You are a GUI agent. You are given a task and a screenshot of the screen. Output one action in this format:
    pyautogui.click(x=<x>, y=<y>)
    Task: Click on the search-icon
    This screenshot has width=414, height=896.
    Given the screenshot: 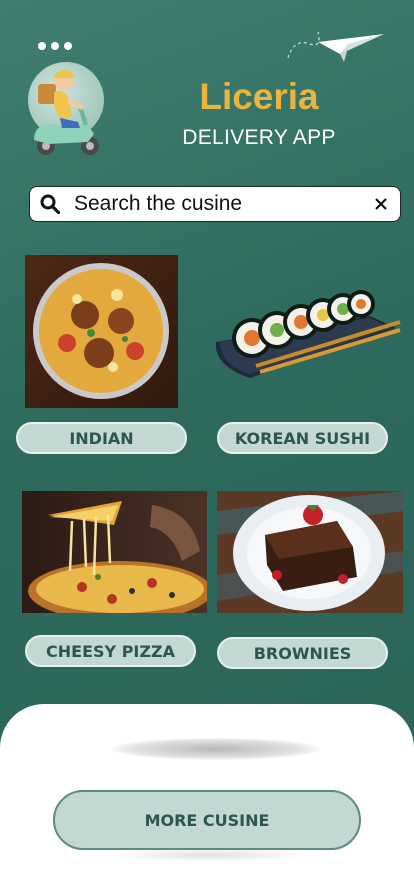 What is the action you would take?
    pyautogui.click(x=50, y=204)
    